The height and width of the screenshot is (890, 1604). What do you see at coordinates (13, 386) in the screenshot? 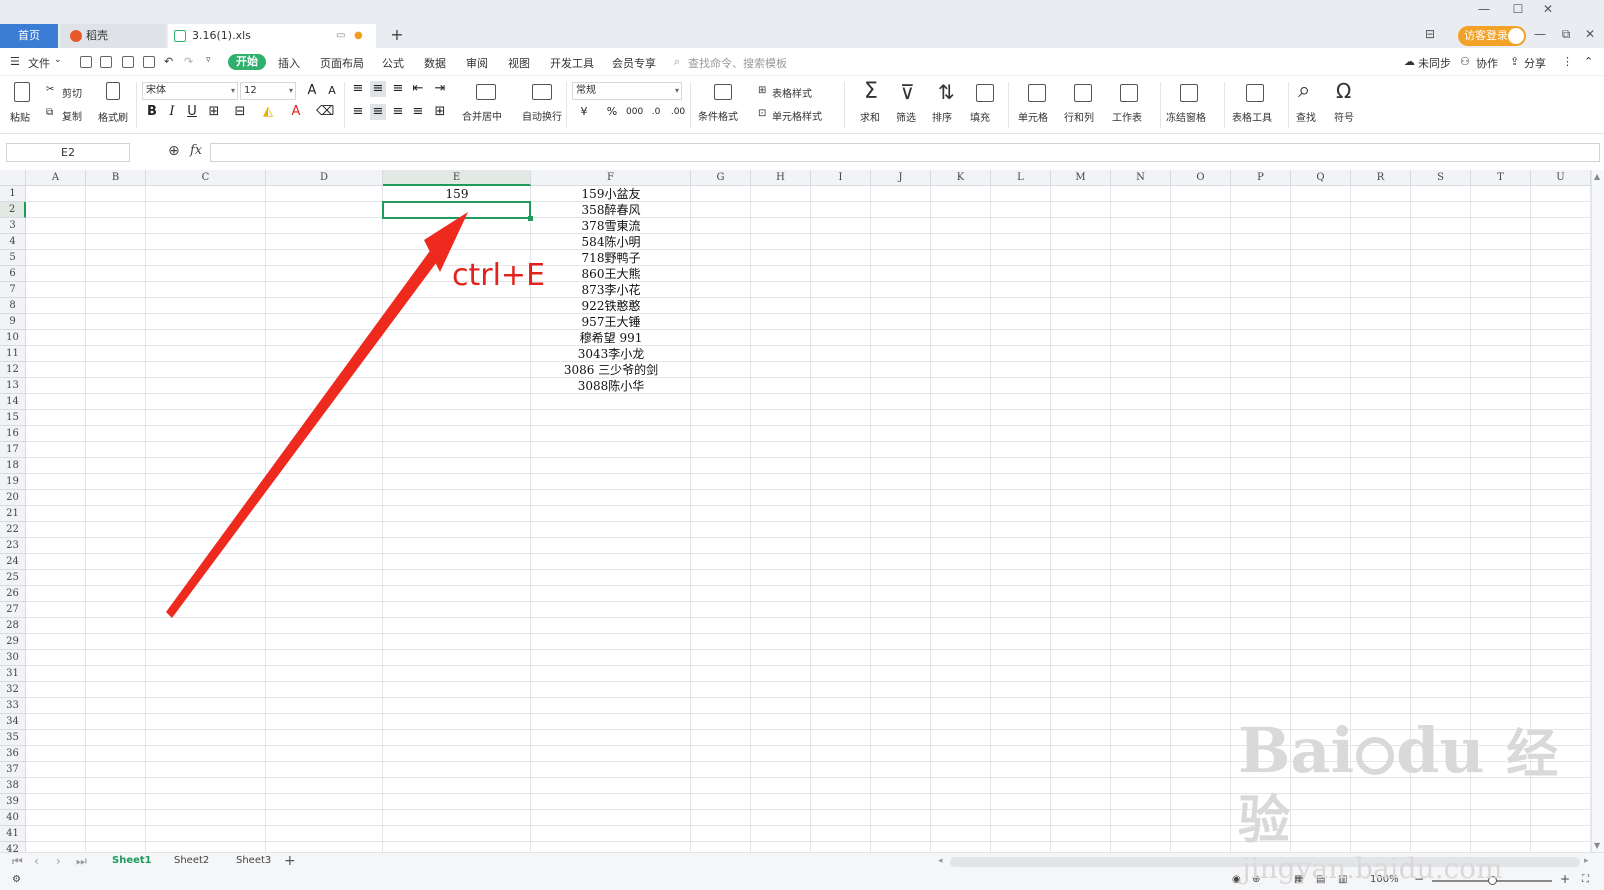
I see `row-header-13: 13` at bounding box center [13, 386].